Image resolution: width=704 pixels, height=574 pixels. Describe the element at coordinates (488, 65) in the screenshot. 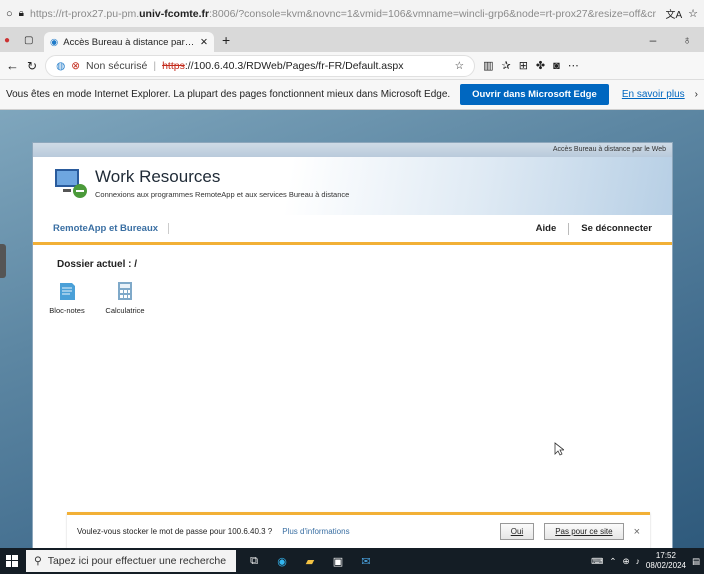

I see `reading-icon: ▥` at that location.